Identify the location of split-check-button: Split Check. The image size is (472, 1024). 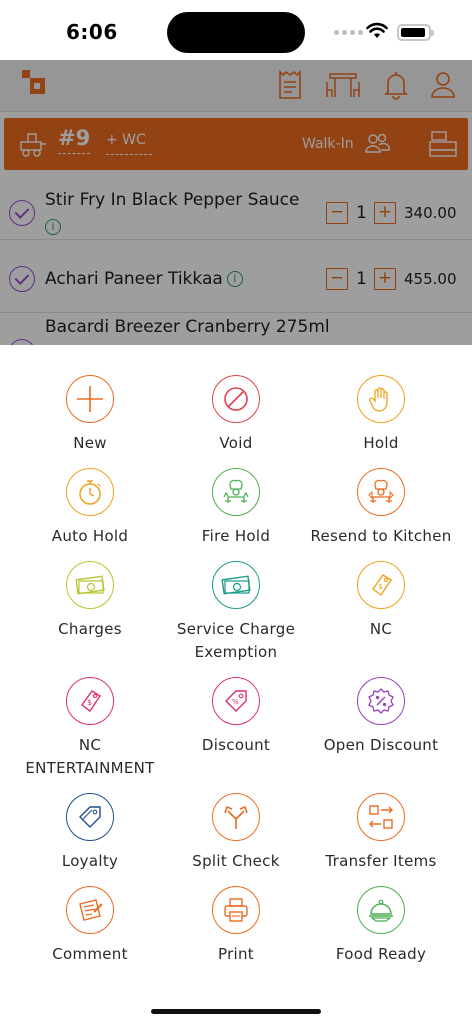
(236, 833).